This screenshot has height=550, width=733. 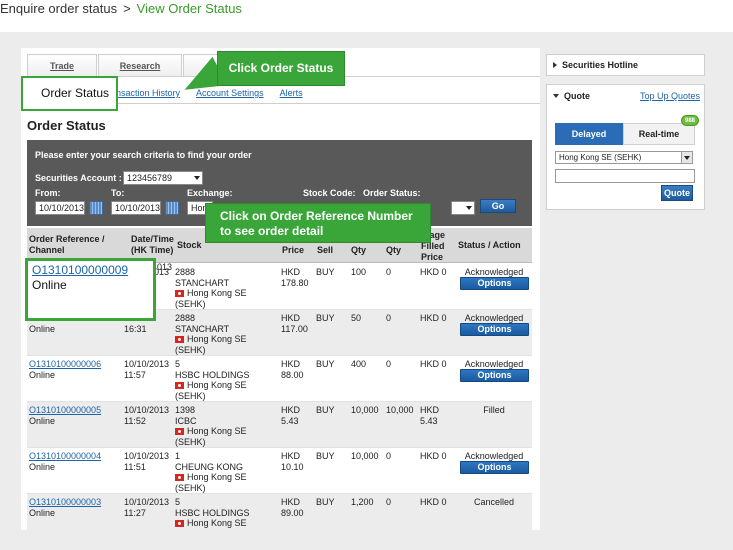 What do you see at coordinates (90, 270) in the screenshot?
I see `highlighted-order-reference-link: O1310100000009` at bounding box center [90, 270].